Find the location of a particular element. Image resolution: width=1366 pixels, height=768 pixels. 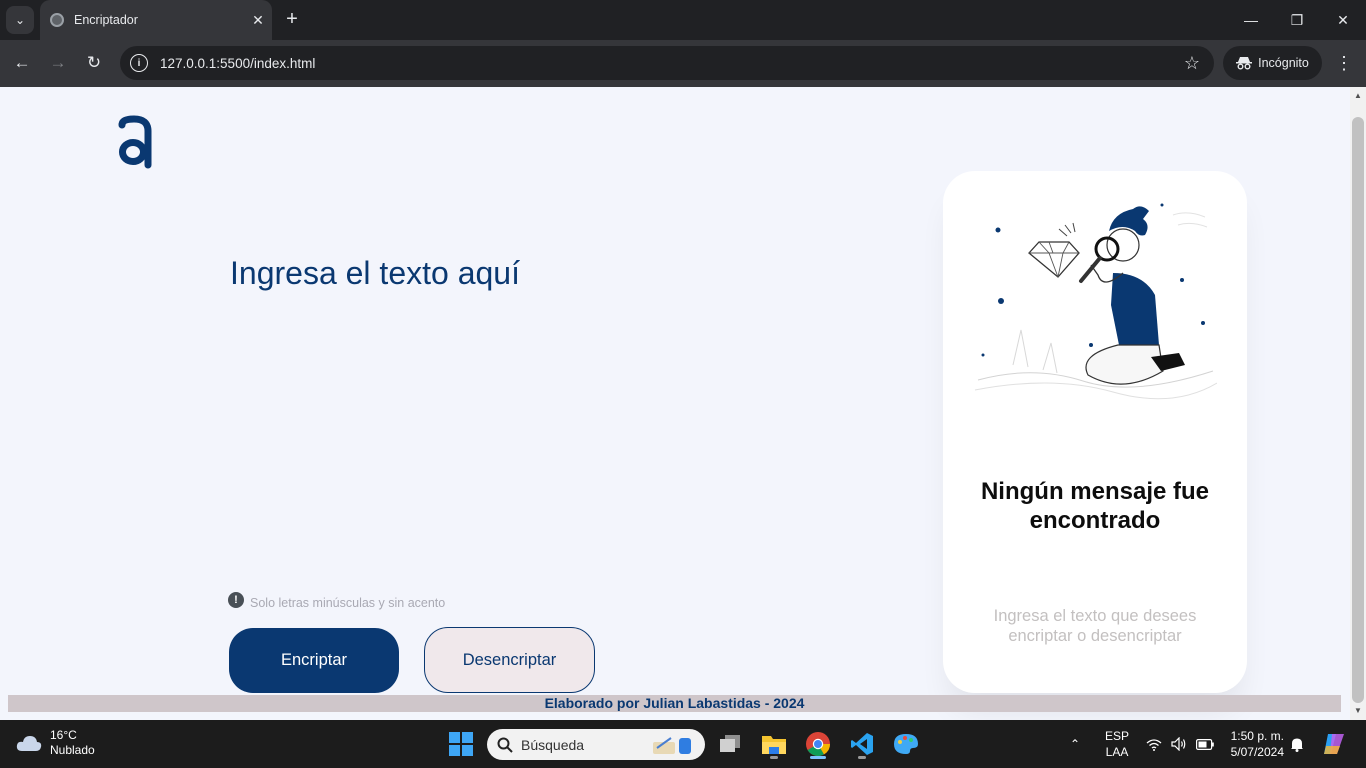

restore-button: ❐ is located at coordinates (1297, 20).